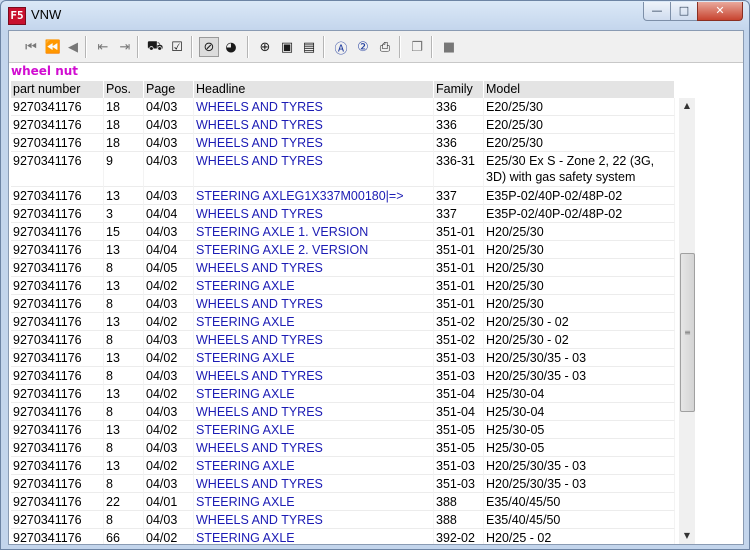 This screenshot has height=550, width=750. I want to click on globe-icon: ◕, so click(231, 47).